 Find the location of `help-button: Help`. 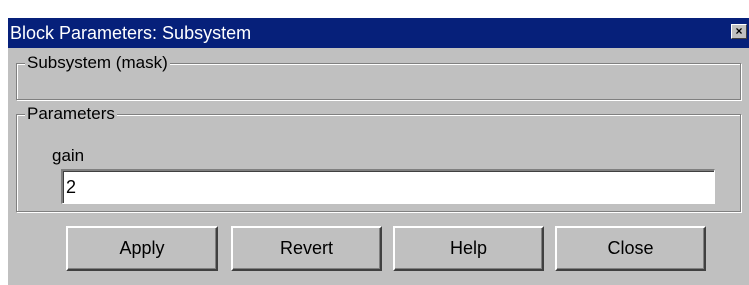

help-button: Help is located at coordinates (468, 248).